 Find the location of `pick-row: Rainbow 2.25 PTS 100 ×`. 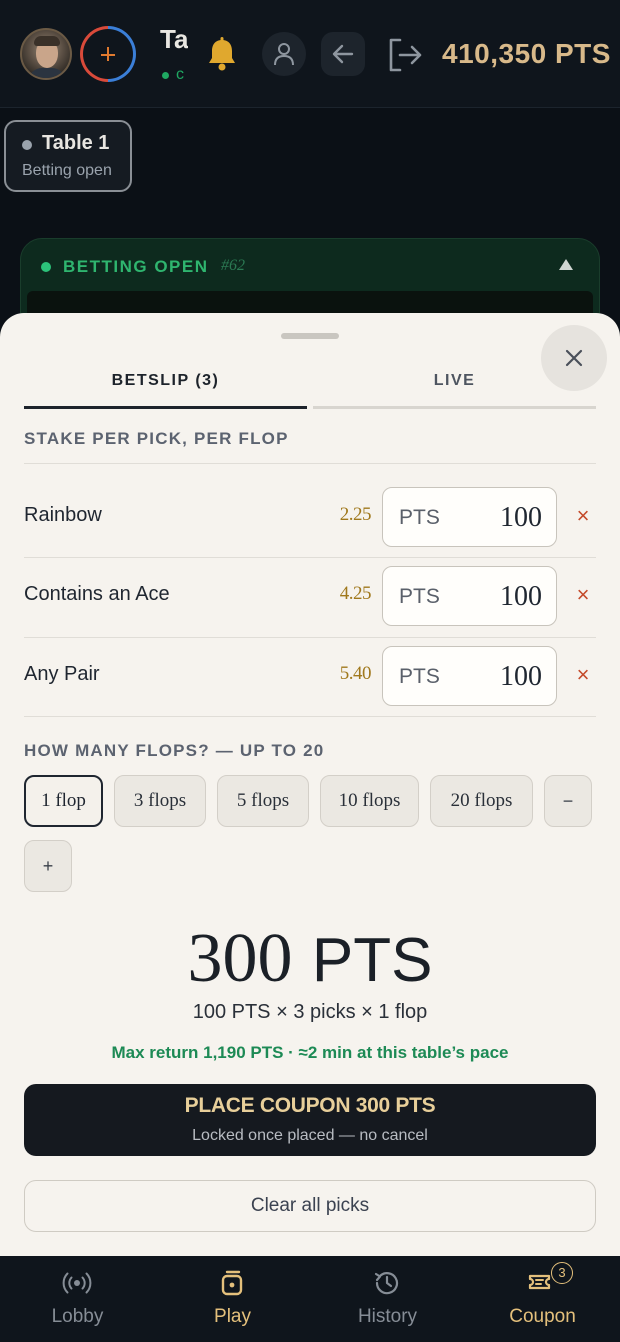

pick-row: Rainbow 2.25 PTS 100 × is located at coordinates (310, 517).